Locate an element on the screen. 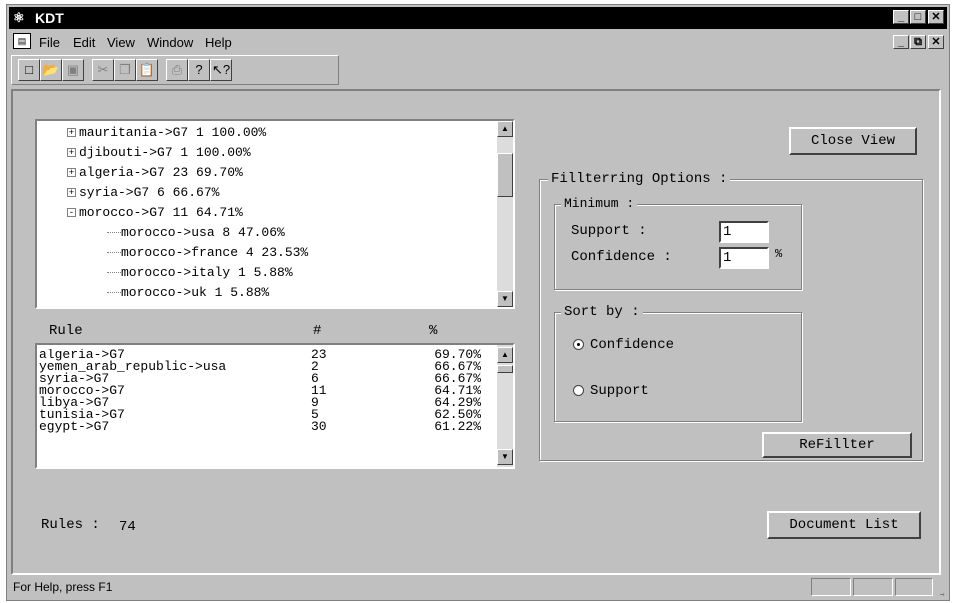  tree-item: + syria->G7 6 66.67% is located at coordinates (143, 192).